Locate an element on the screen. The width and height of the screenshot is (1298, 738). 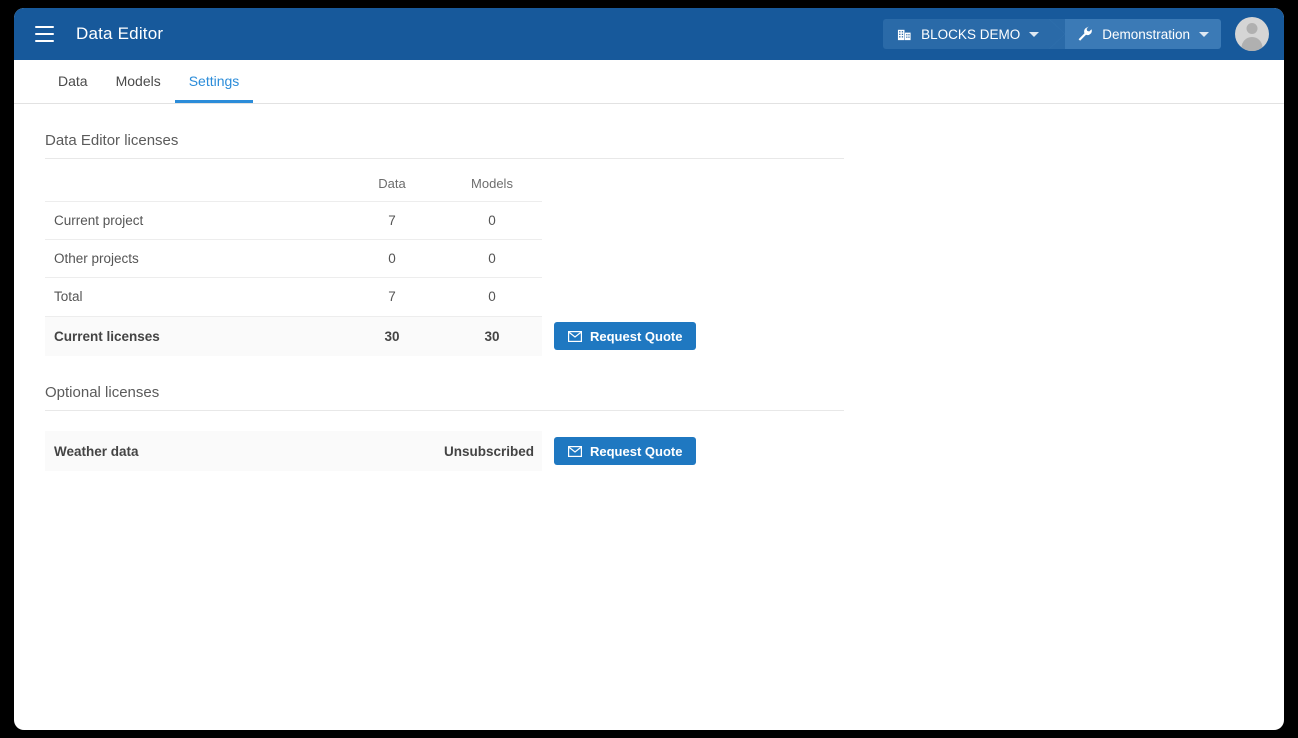
column-header-models: Models is located at coordinates (492, 183).